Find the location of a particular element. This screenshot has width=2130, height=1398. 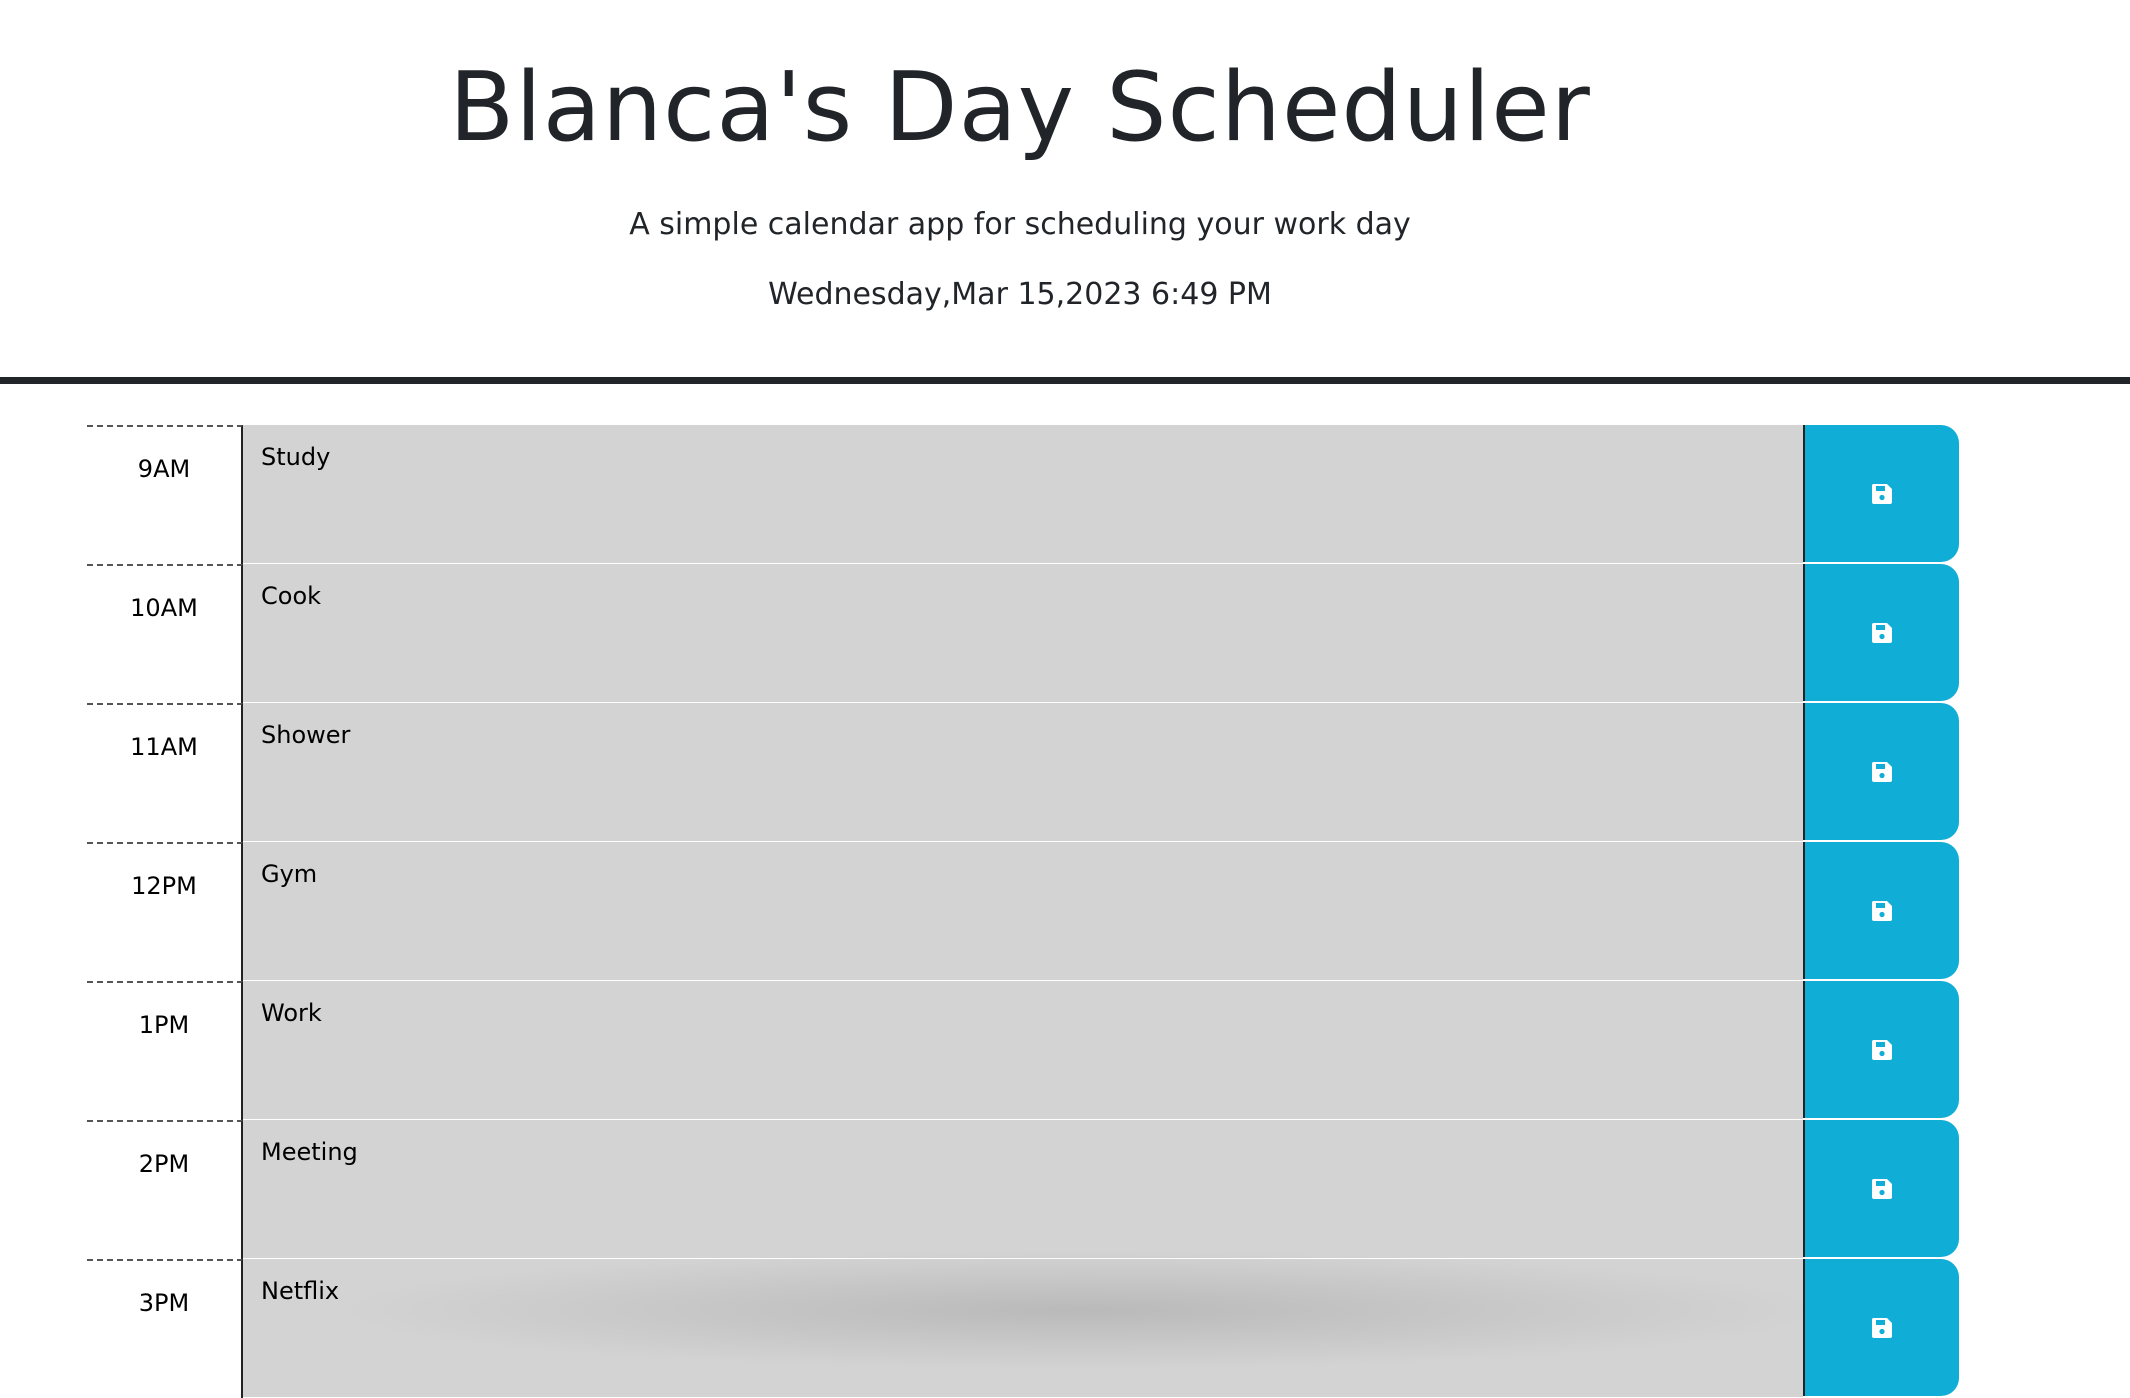

event-description-input: Shower is located at coordinates (1023, 772).